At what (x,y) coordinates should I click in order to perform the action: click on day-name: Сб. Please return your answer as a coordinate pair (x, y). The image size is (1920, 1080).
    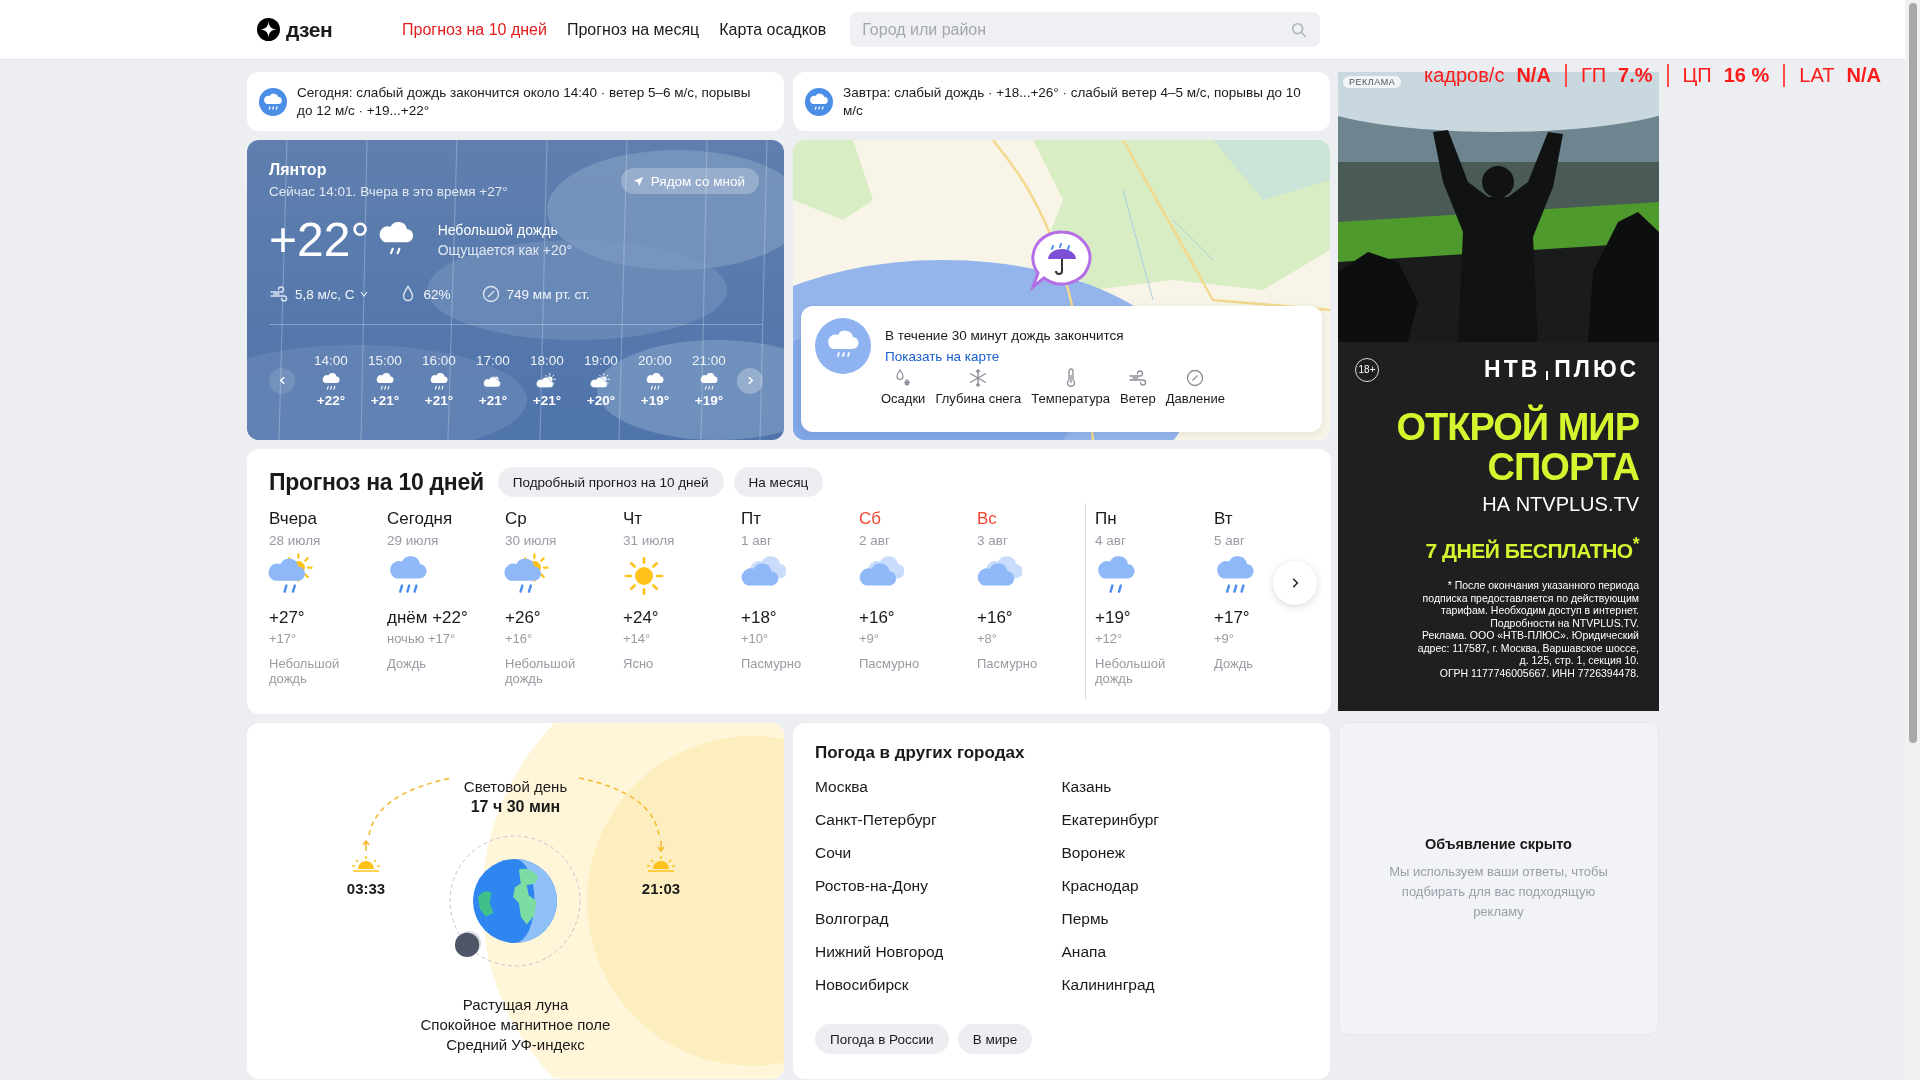
    Looking at the image, I should click on (870, 519).